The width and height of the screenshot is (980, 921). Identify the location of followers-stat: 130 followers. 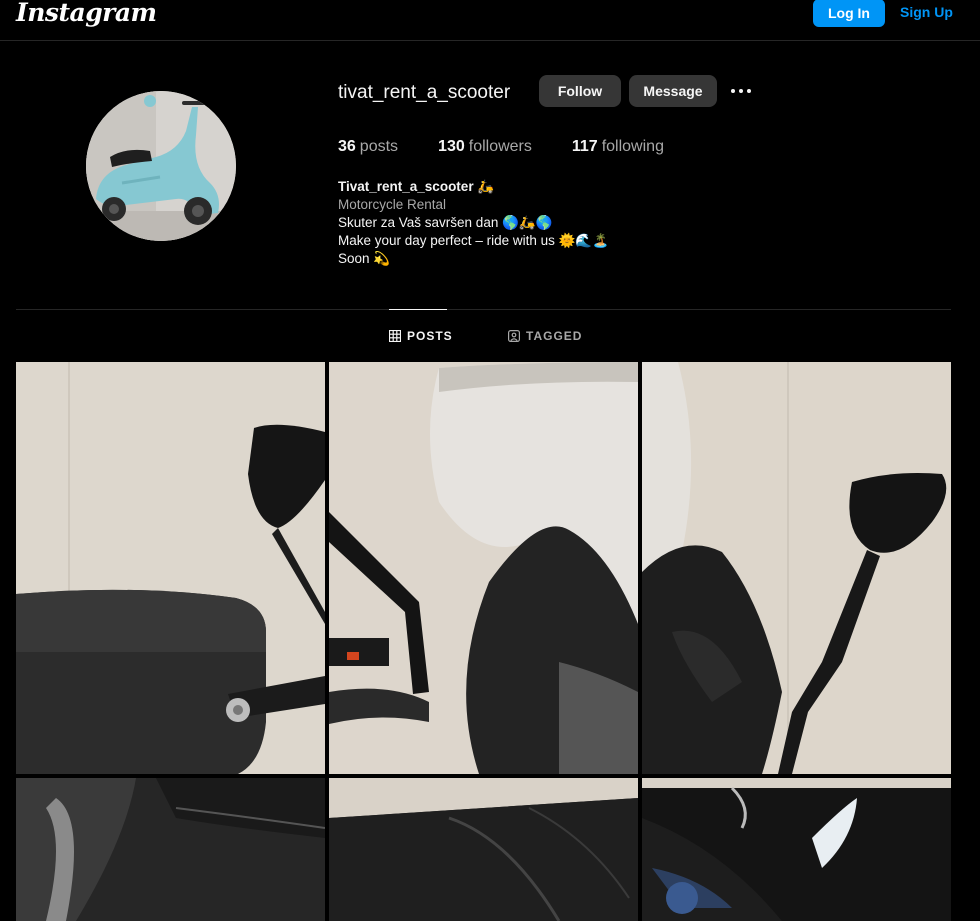
(485, 147).